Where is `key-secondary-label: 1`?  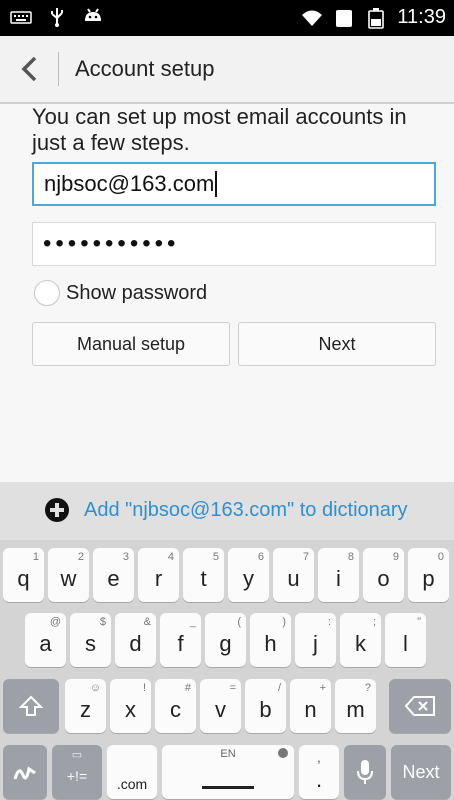
key-secondary-label: 1 is located at coordinates (35, 557).